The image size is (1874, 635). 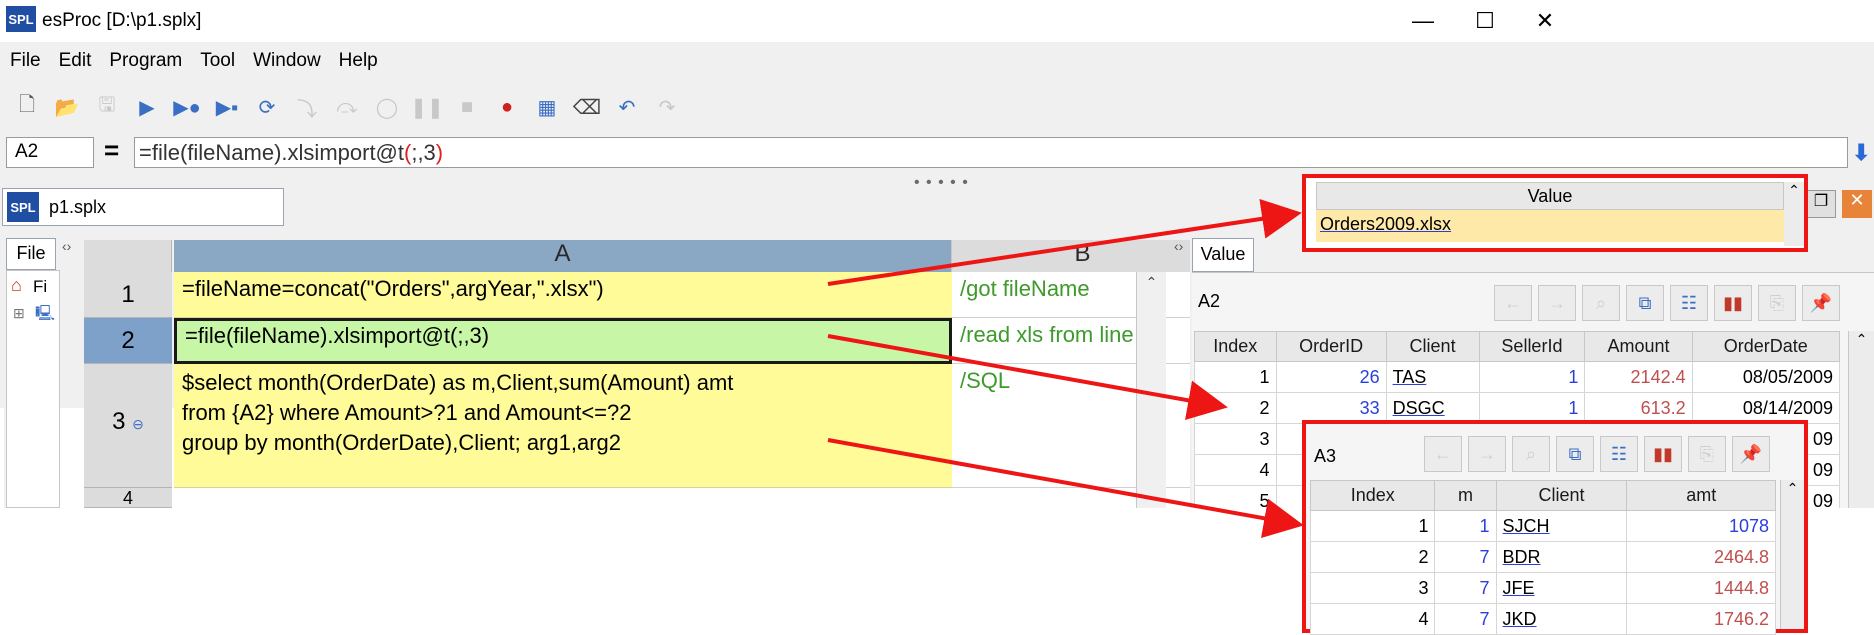 I want to click on table-cell: BDR, so click(x=1561, y=557).